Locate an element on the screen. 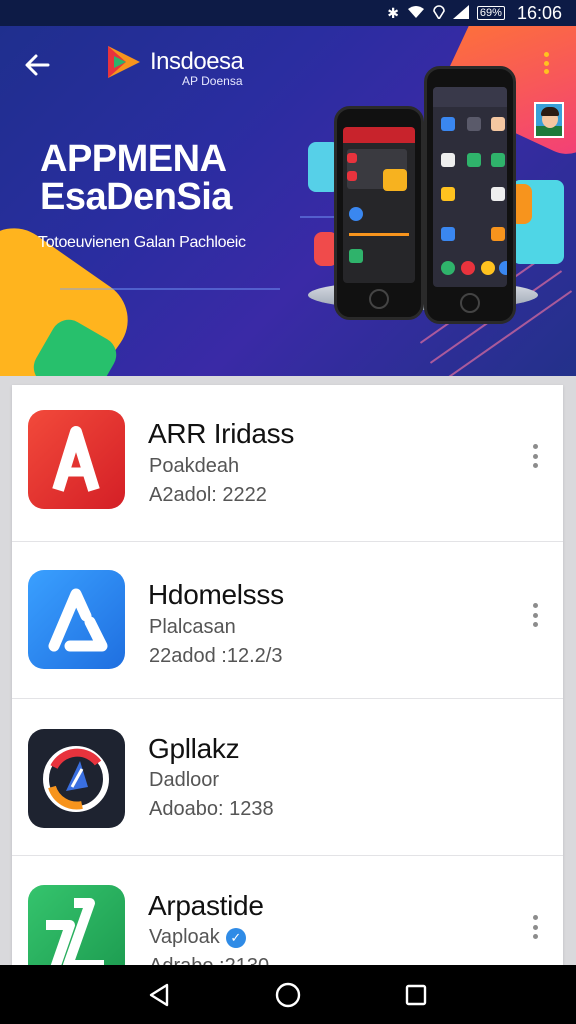  app-title: Hdomelsss is located at coordinates (216, 594).